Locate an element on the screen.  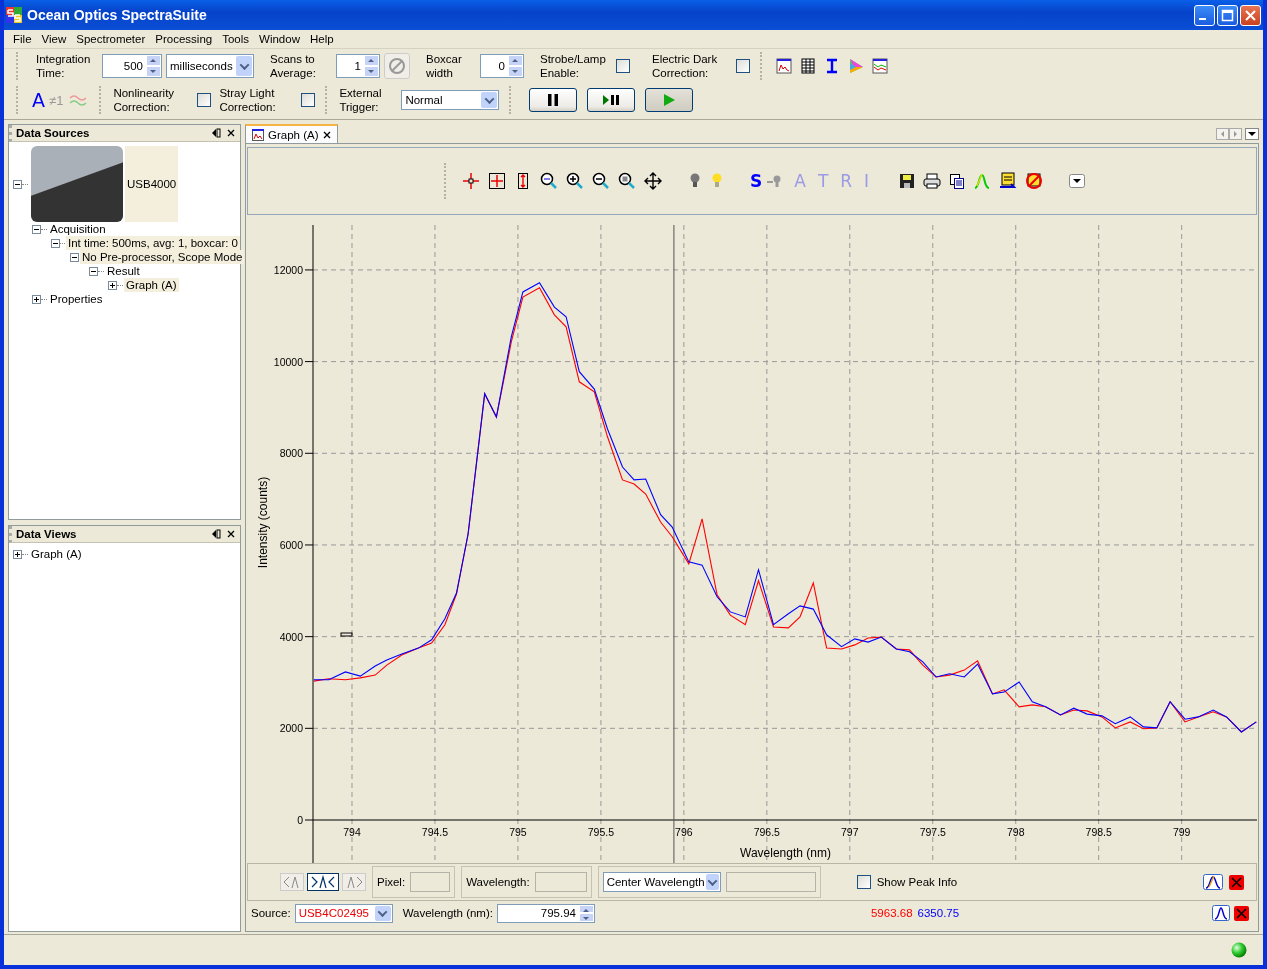
peak-button is located at coordinates (323, 882).